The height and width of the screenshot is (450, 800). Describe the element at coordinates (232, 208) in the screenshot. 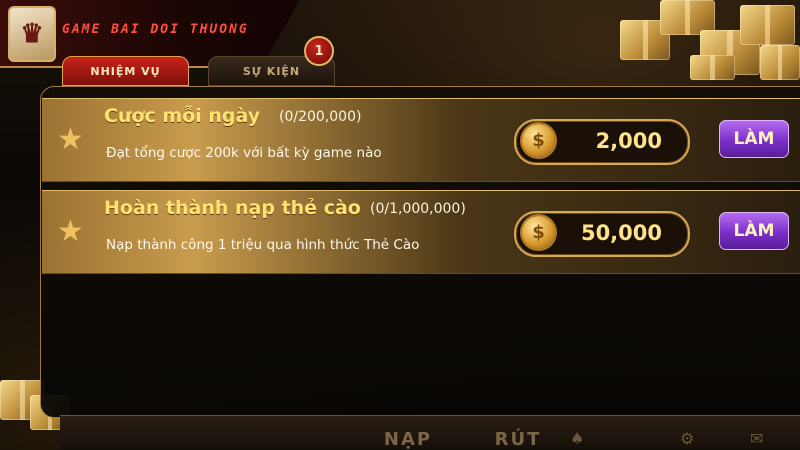

I see `task-title: Hoàn thành nạp thẻ cào` at that location.